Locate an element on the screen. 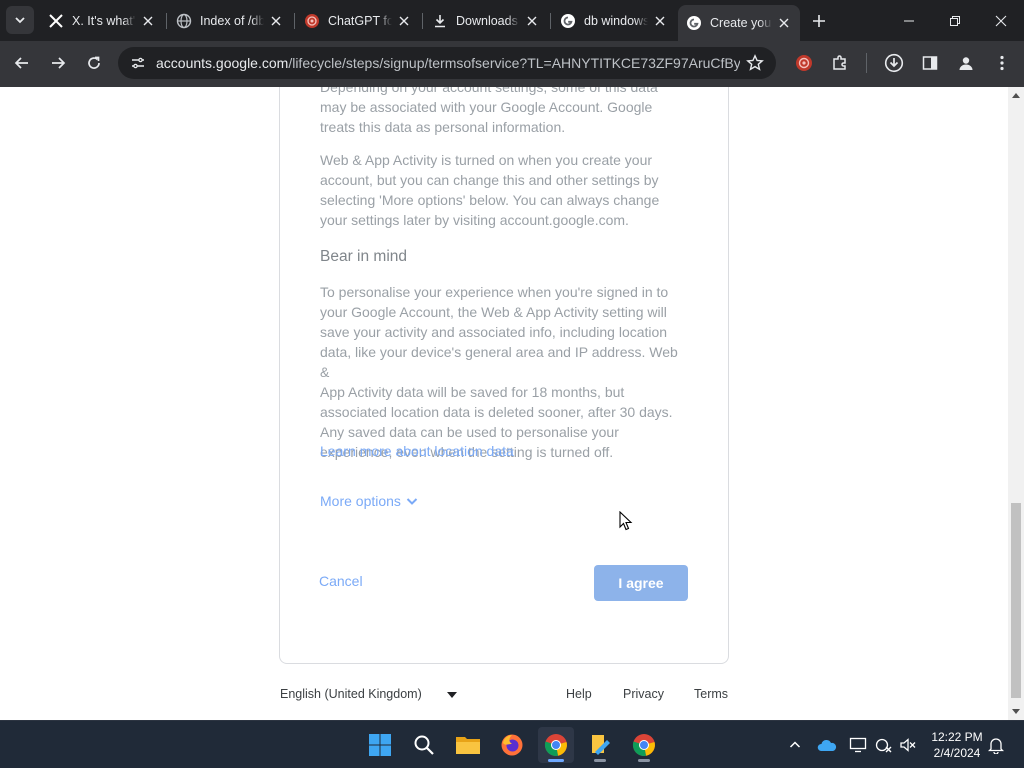 This screenshot has height=768, width=1024. forward-button is located at coordinates (58, 63).